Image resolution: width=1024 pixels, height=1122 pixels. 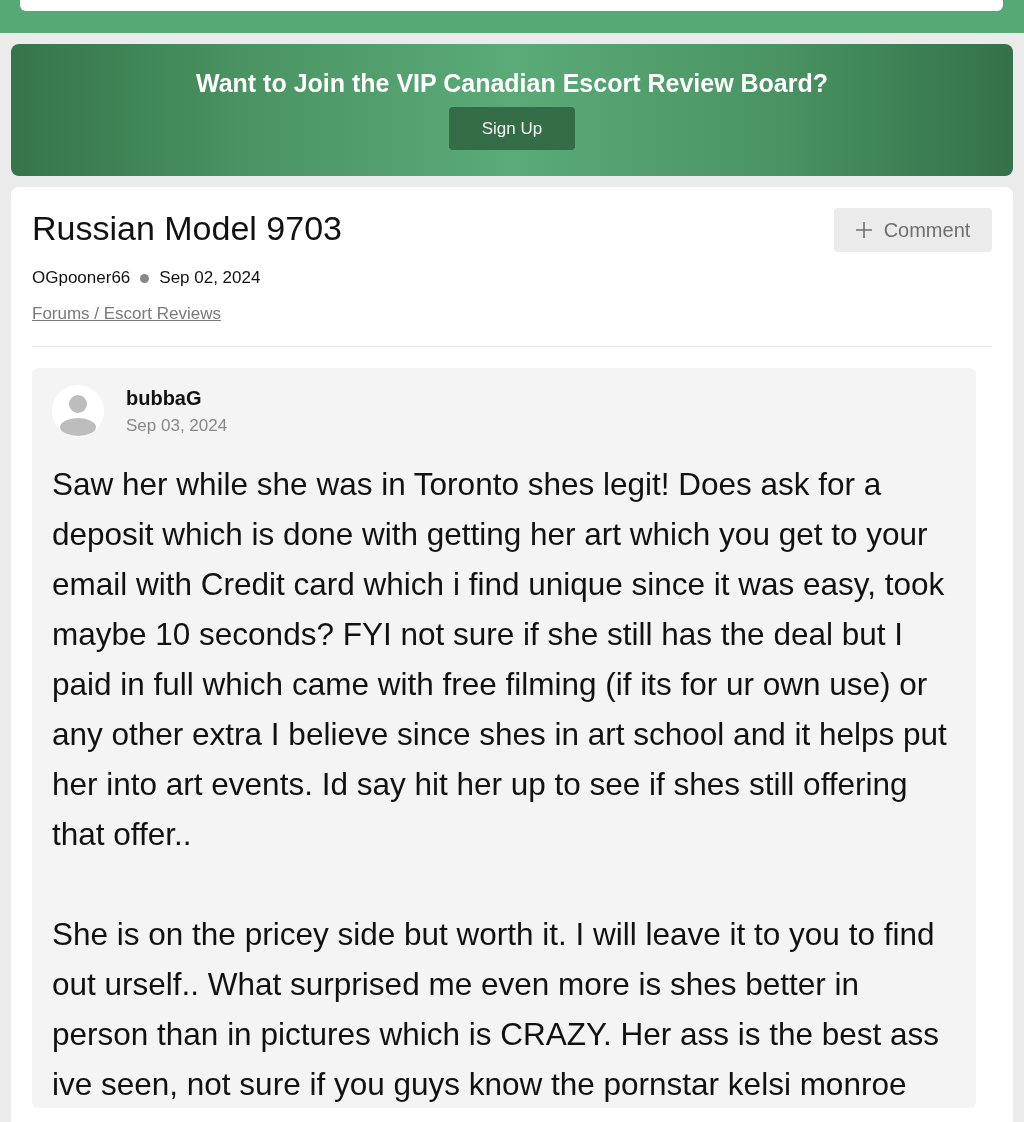 What do you see at coordinates (512, 83) in the screenshot?
I see `banner-title: Want to Join the VIP Canadian Escort Review Board?` at bounding box center [512, 83].